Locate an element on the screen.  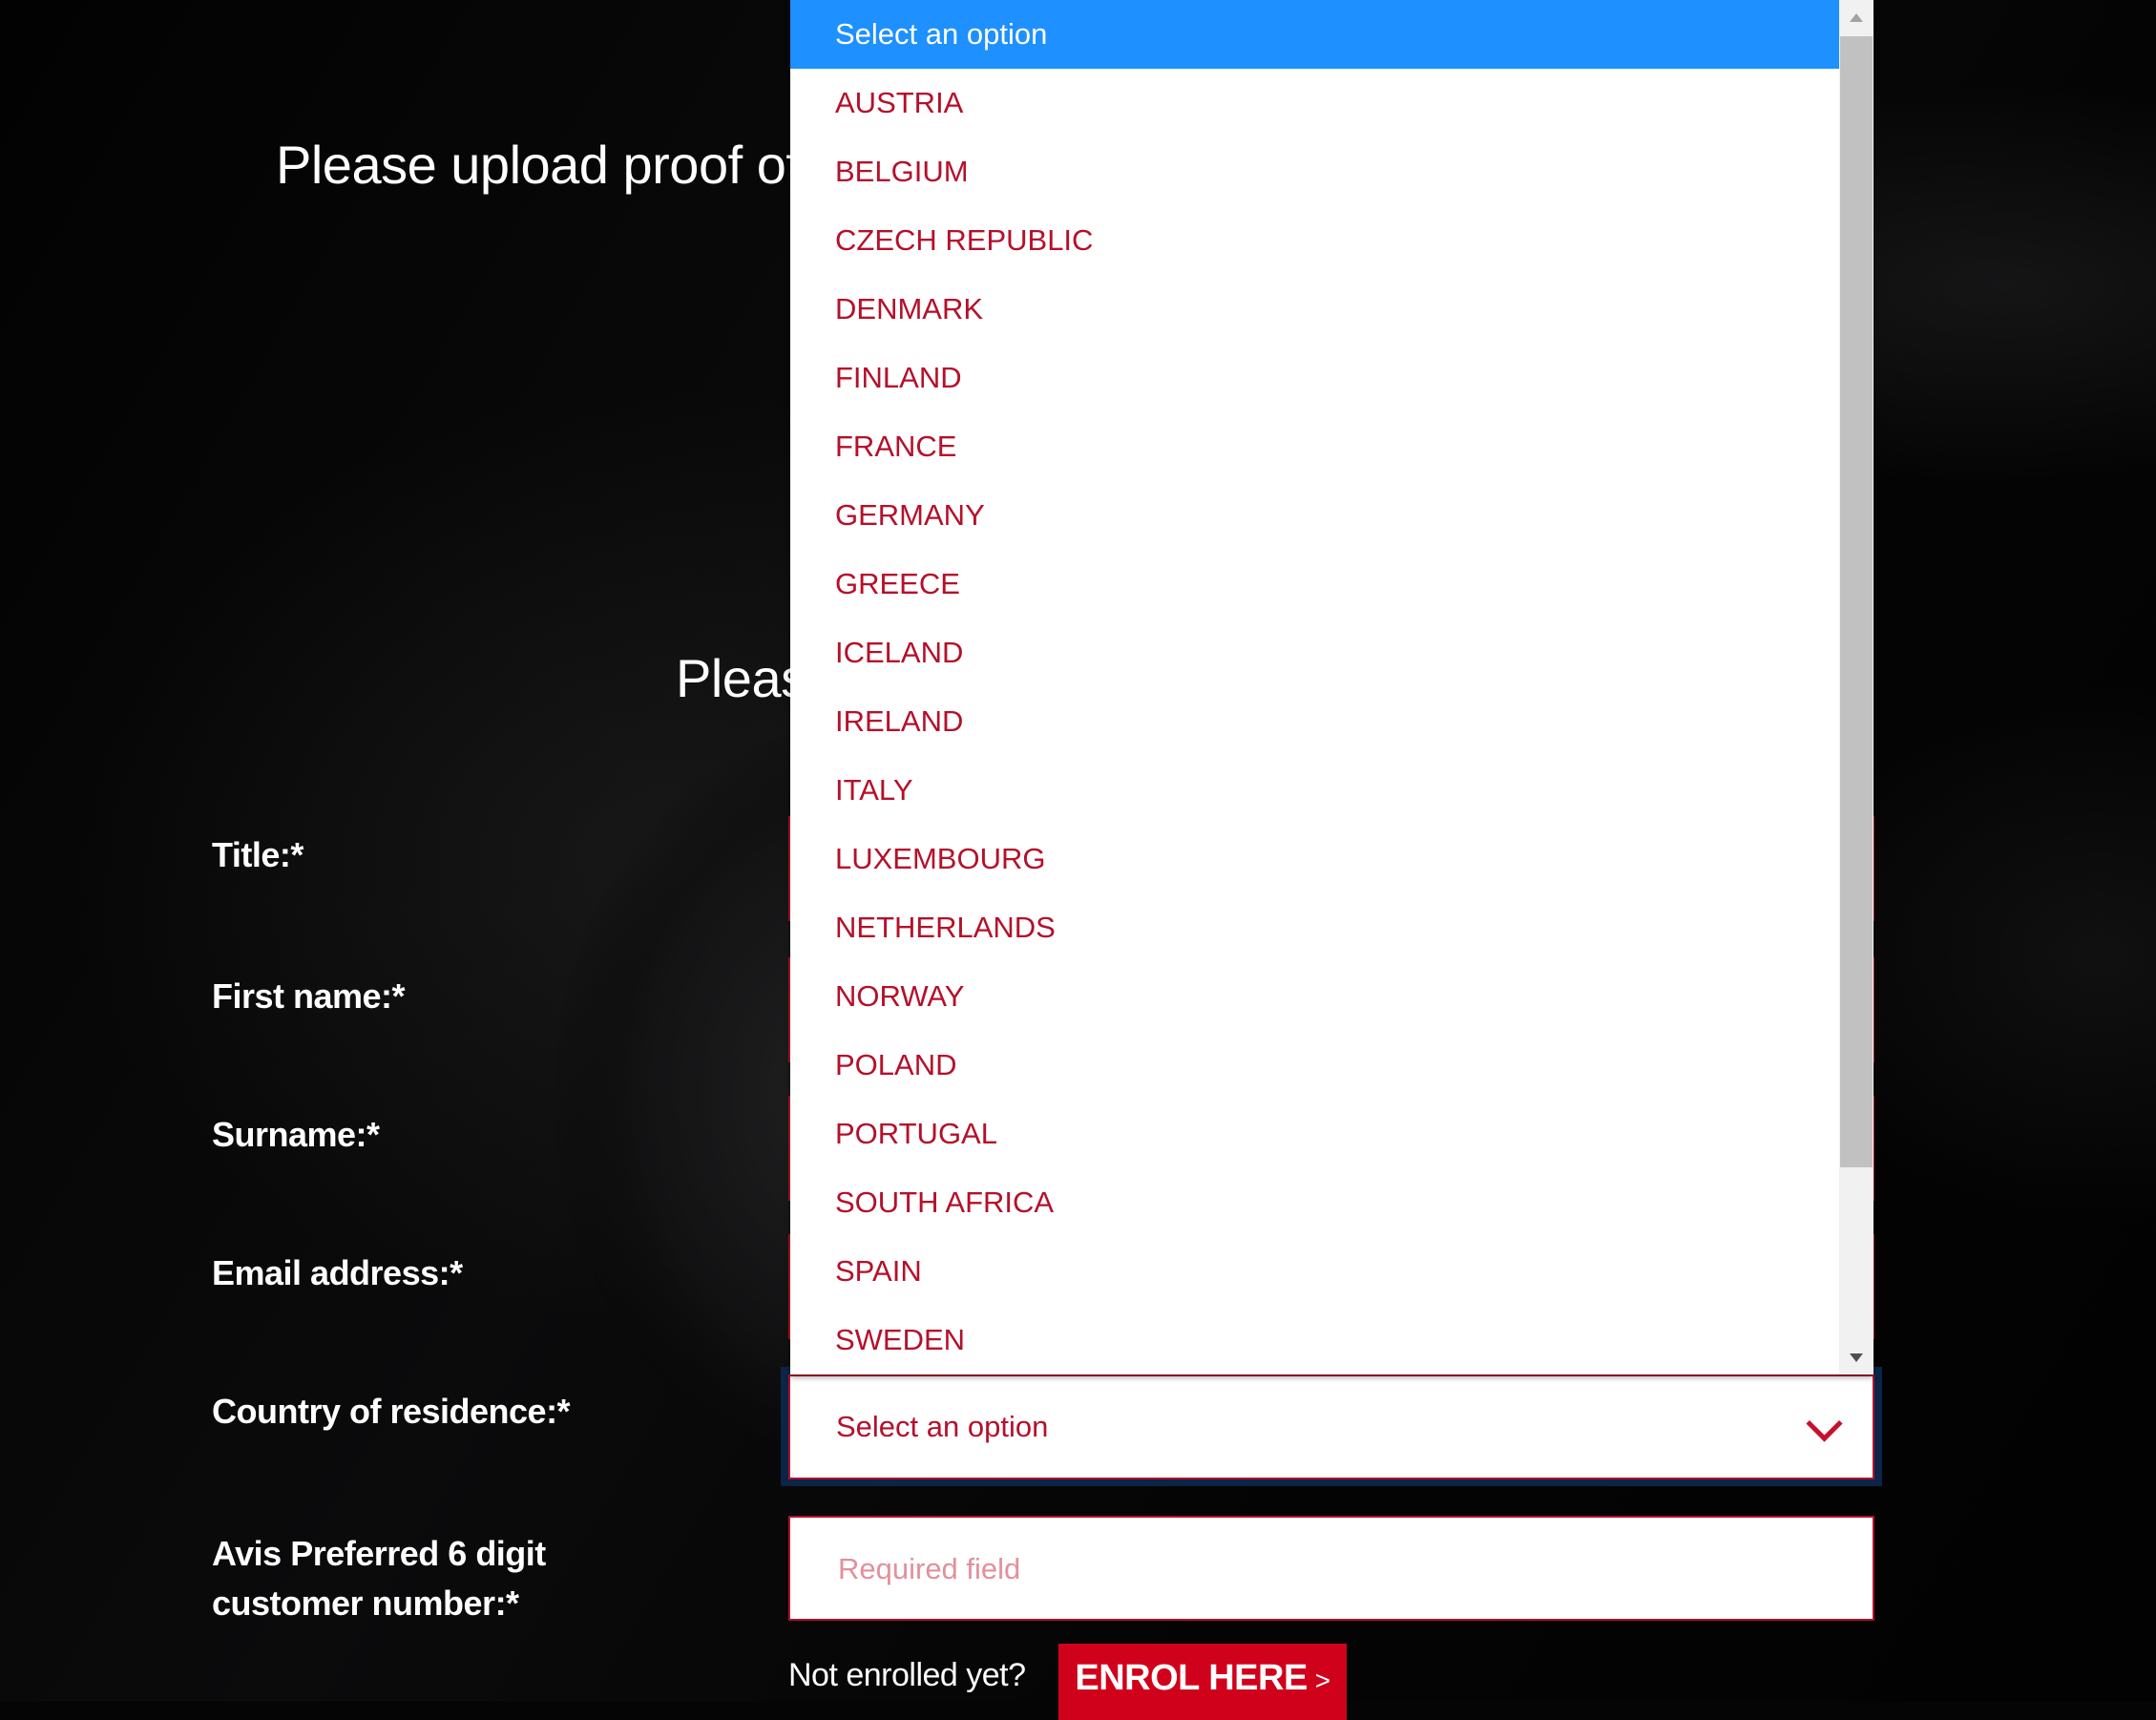
dropdown-option-ireland: IRELAND is located at coordinates (1314, 721).